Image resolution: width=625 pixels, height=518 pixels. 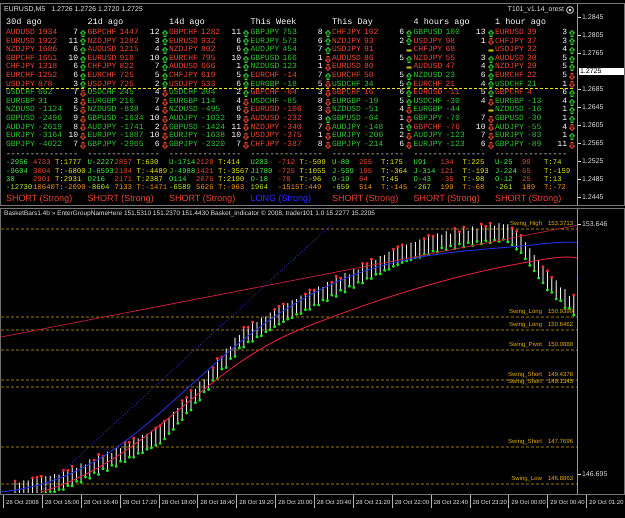 I want to click on pair-value: 1252, so click(x=48, y=76).